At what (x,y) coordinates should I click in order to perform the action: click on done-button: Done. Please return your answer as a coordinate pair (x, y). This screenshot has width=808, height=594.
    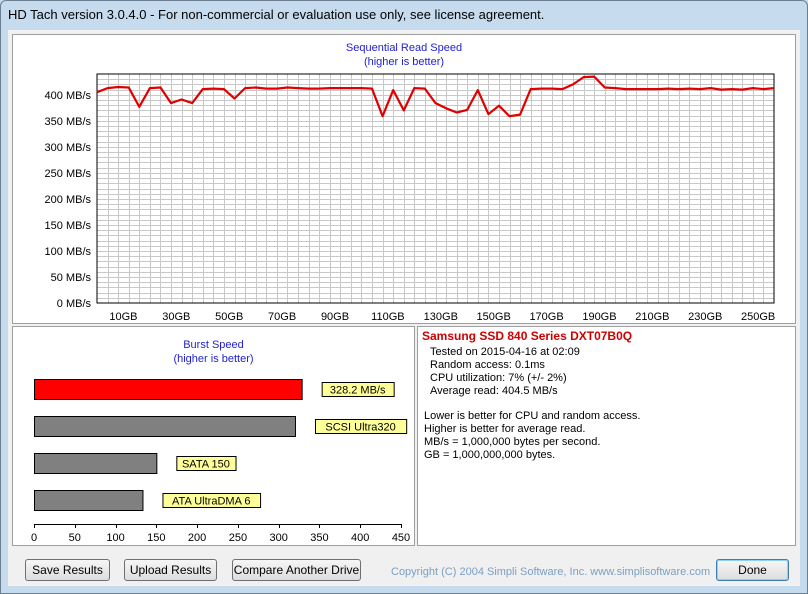
    Looking at the image, I should click on (752, 570).